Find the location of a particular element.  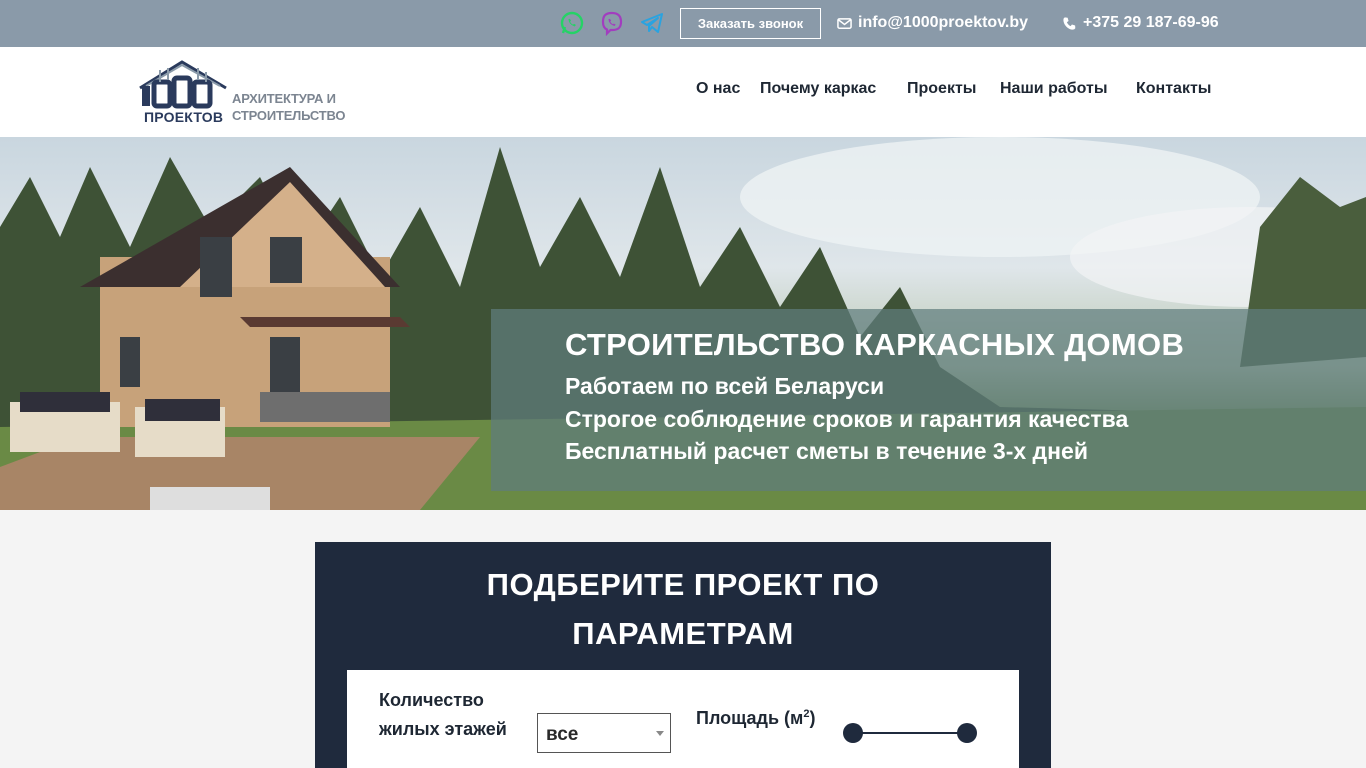

site-logo: ПРОЕКТОВ АРХИТЕКТУРА И СТРОИТЕЛЬСТВО is located at coordinates (243, 93).